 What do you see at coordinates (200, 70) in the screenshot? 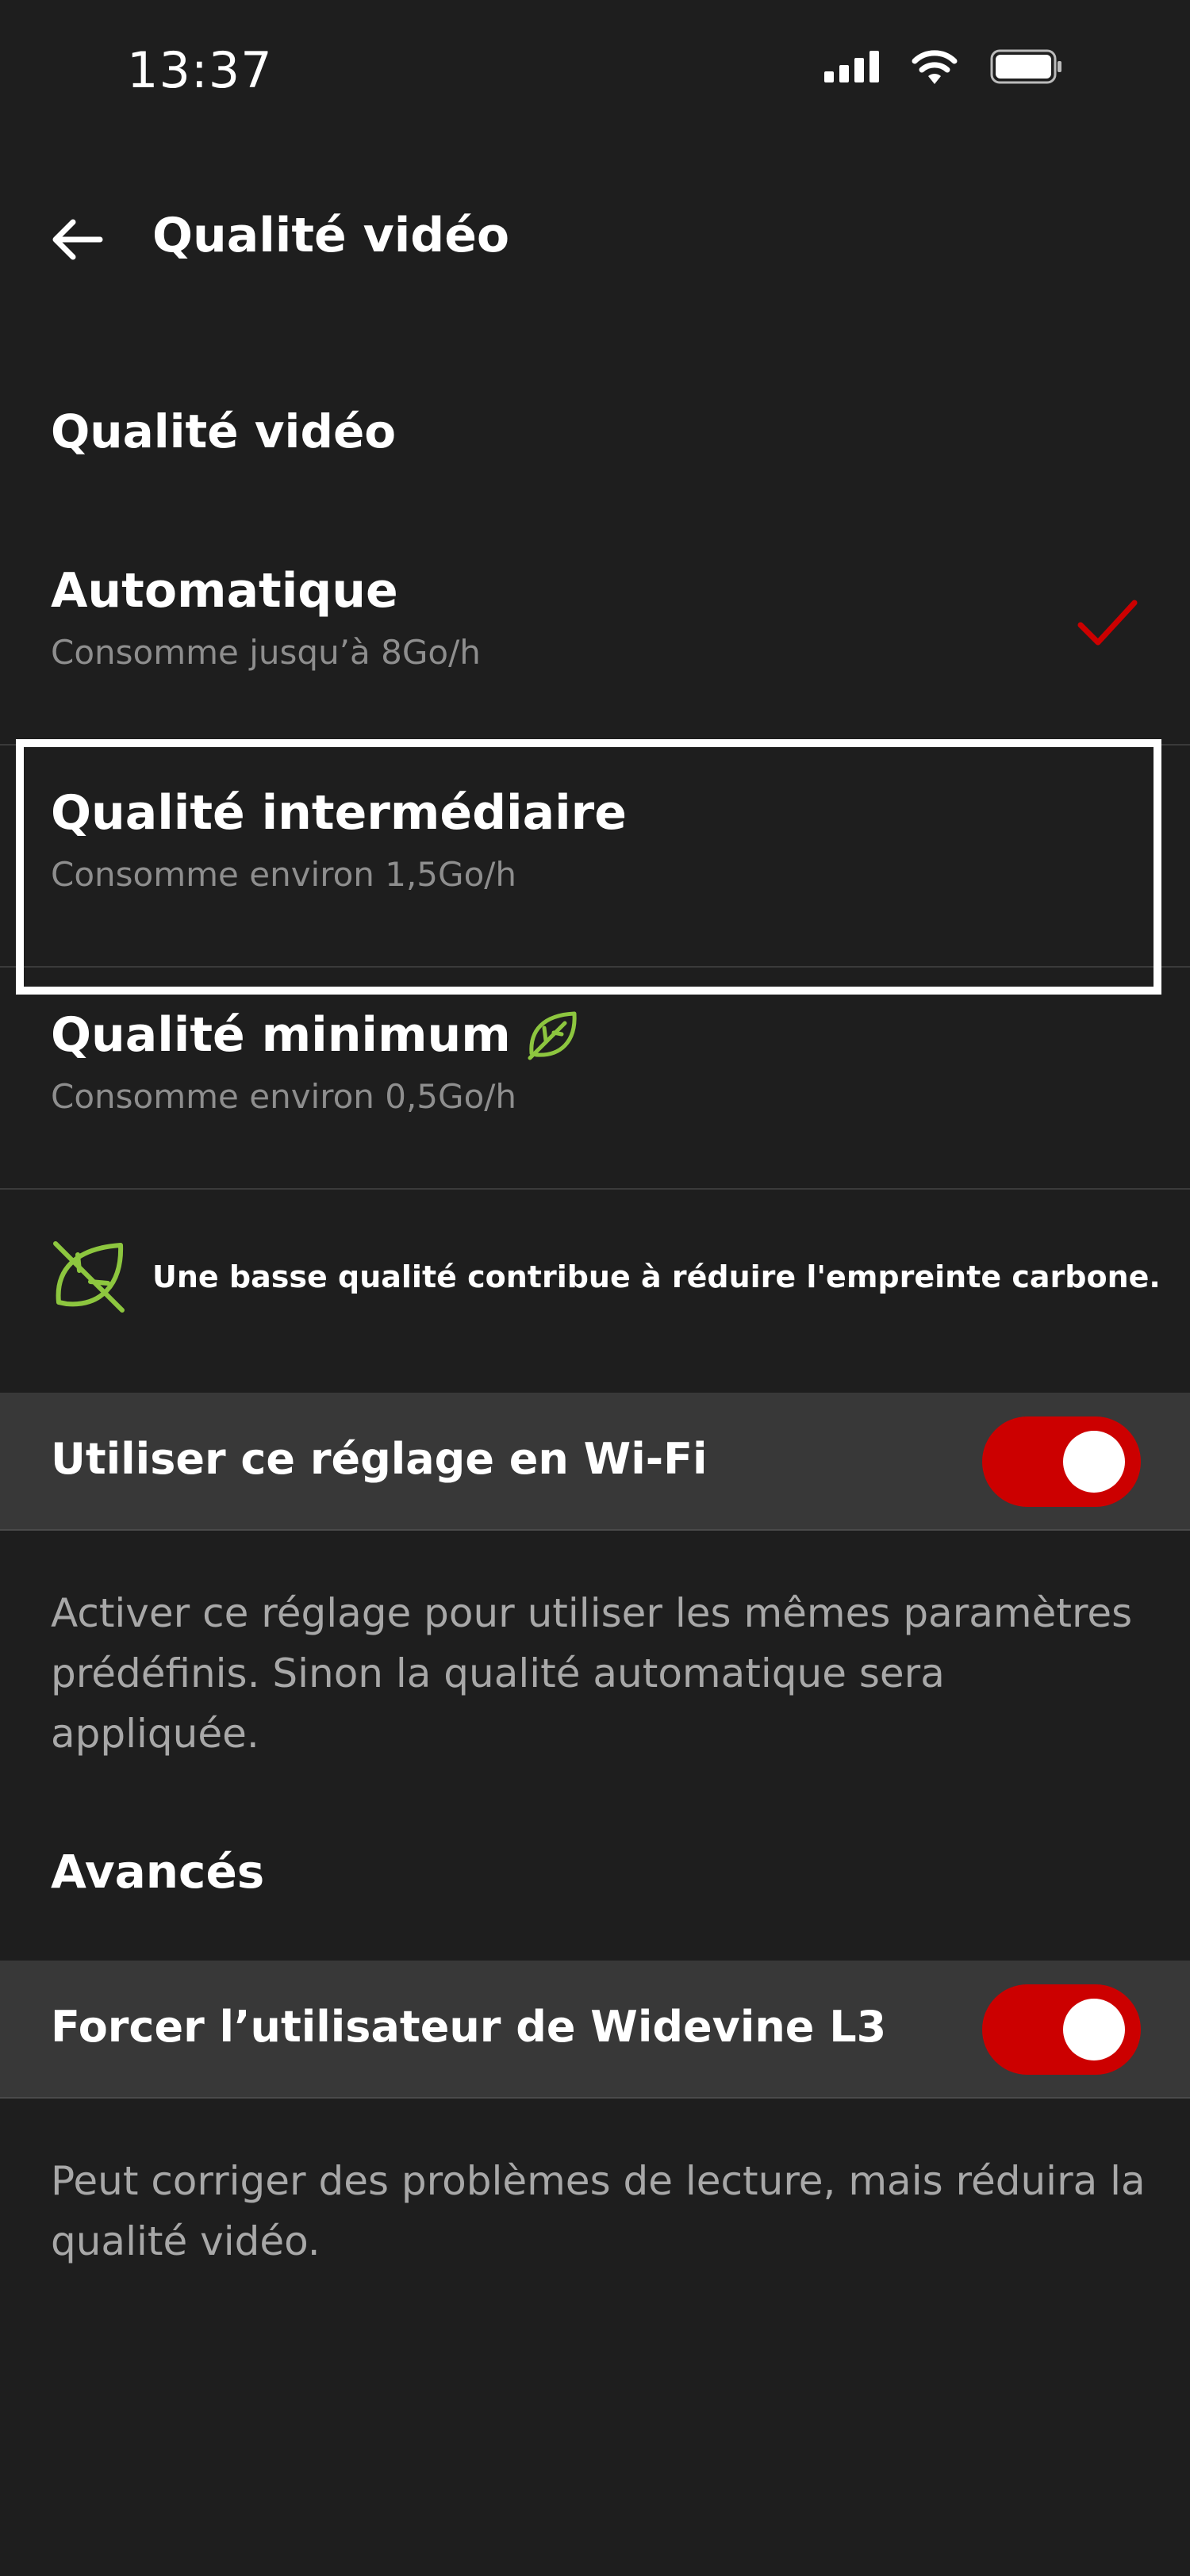
I see `status-time: 13:37` at bounding box center [200, 70].